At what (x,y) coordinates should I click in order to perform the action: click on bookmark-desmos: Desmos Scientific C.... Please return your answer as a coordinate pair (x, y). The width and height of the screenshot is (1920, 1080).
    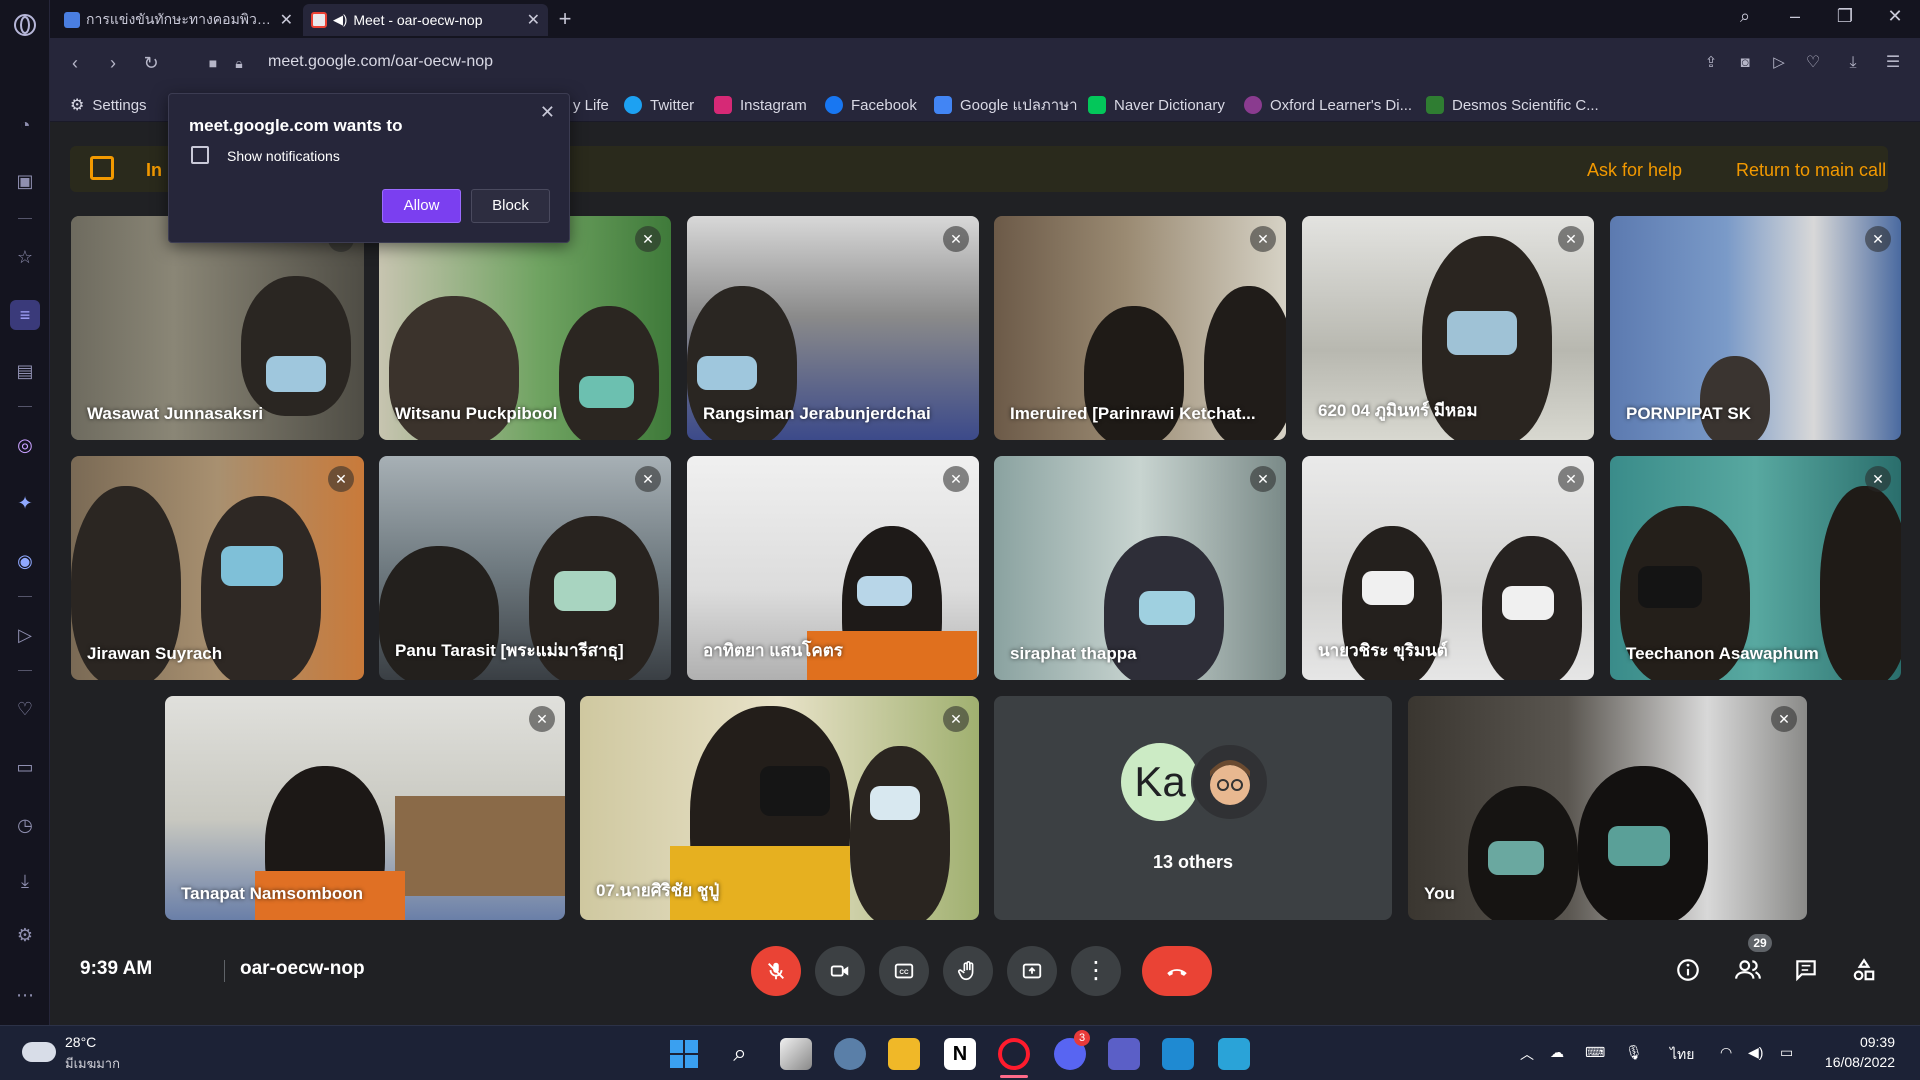
    Looking at the image, I should click on (1512, 105).